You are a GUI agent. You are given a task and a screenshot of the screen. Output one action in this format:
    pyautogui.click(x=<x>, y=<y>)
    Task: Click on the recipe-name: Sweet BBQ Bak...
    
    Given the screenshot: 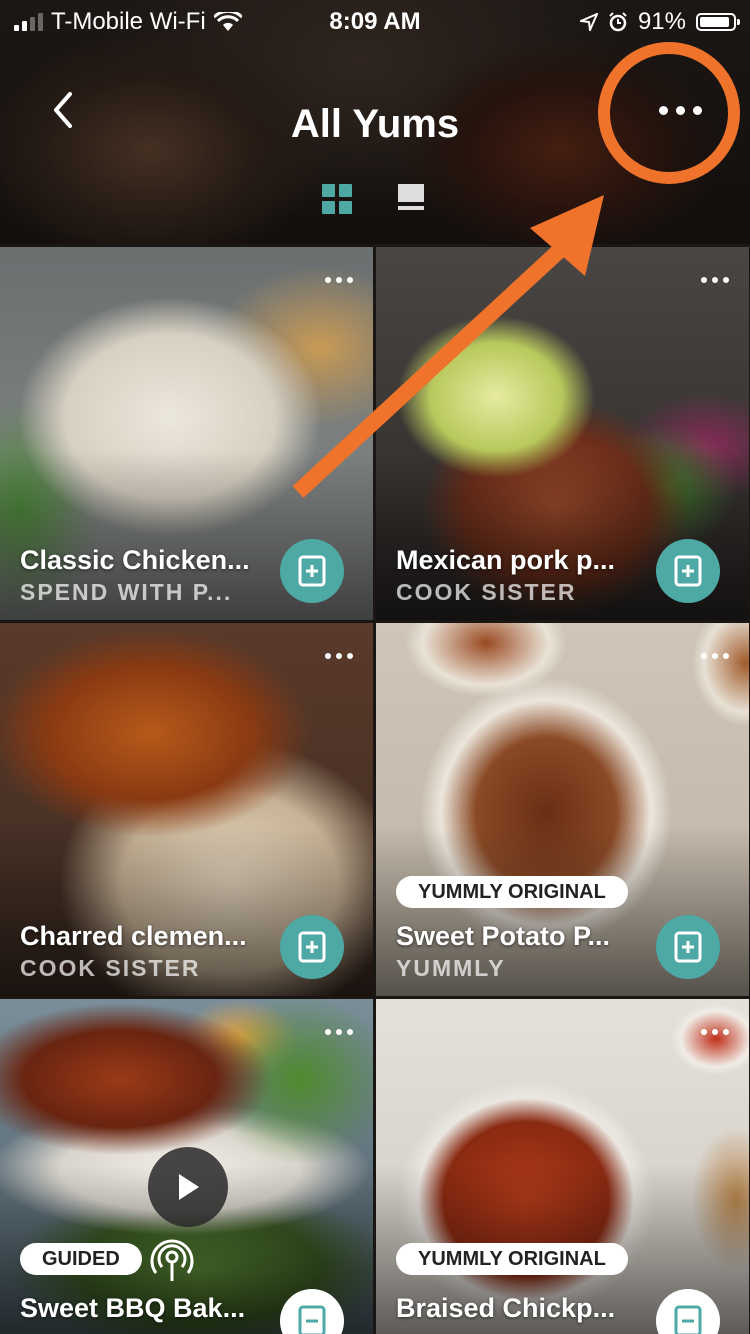 What is the action you would take?
    pyautogui.click(x=133, y=1308)
    